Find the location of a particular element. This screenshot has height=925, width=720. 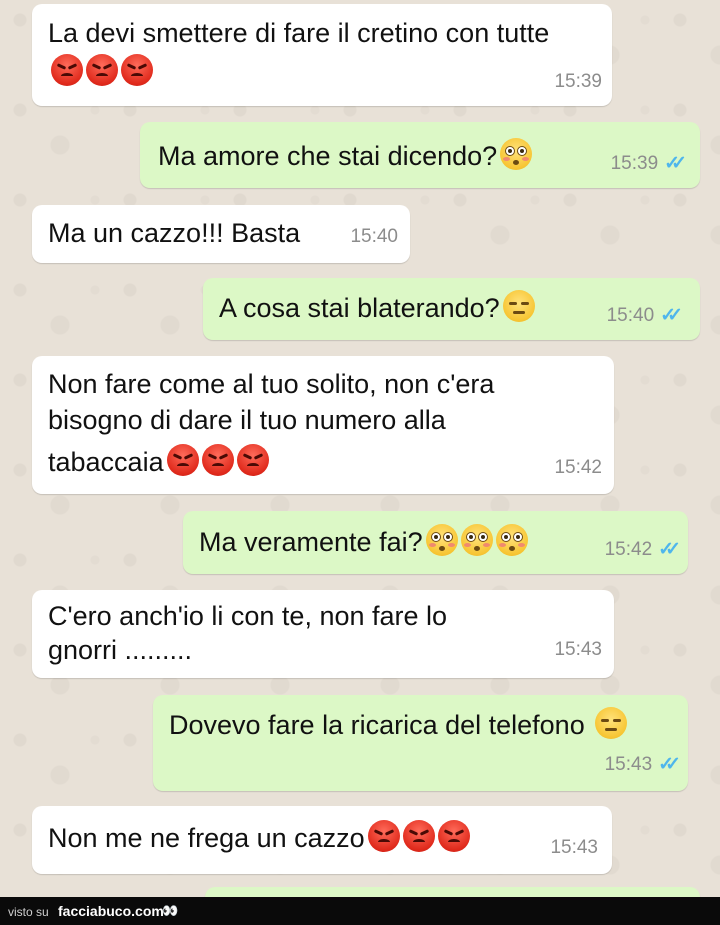

message-text-content: Ma veramente fai? is located at coordinates (311, 542).